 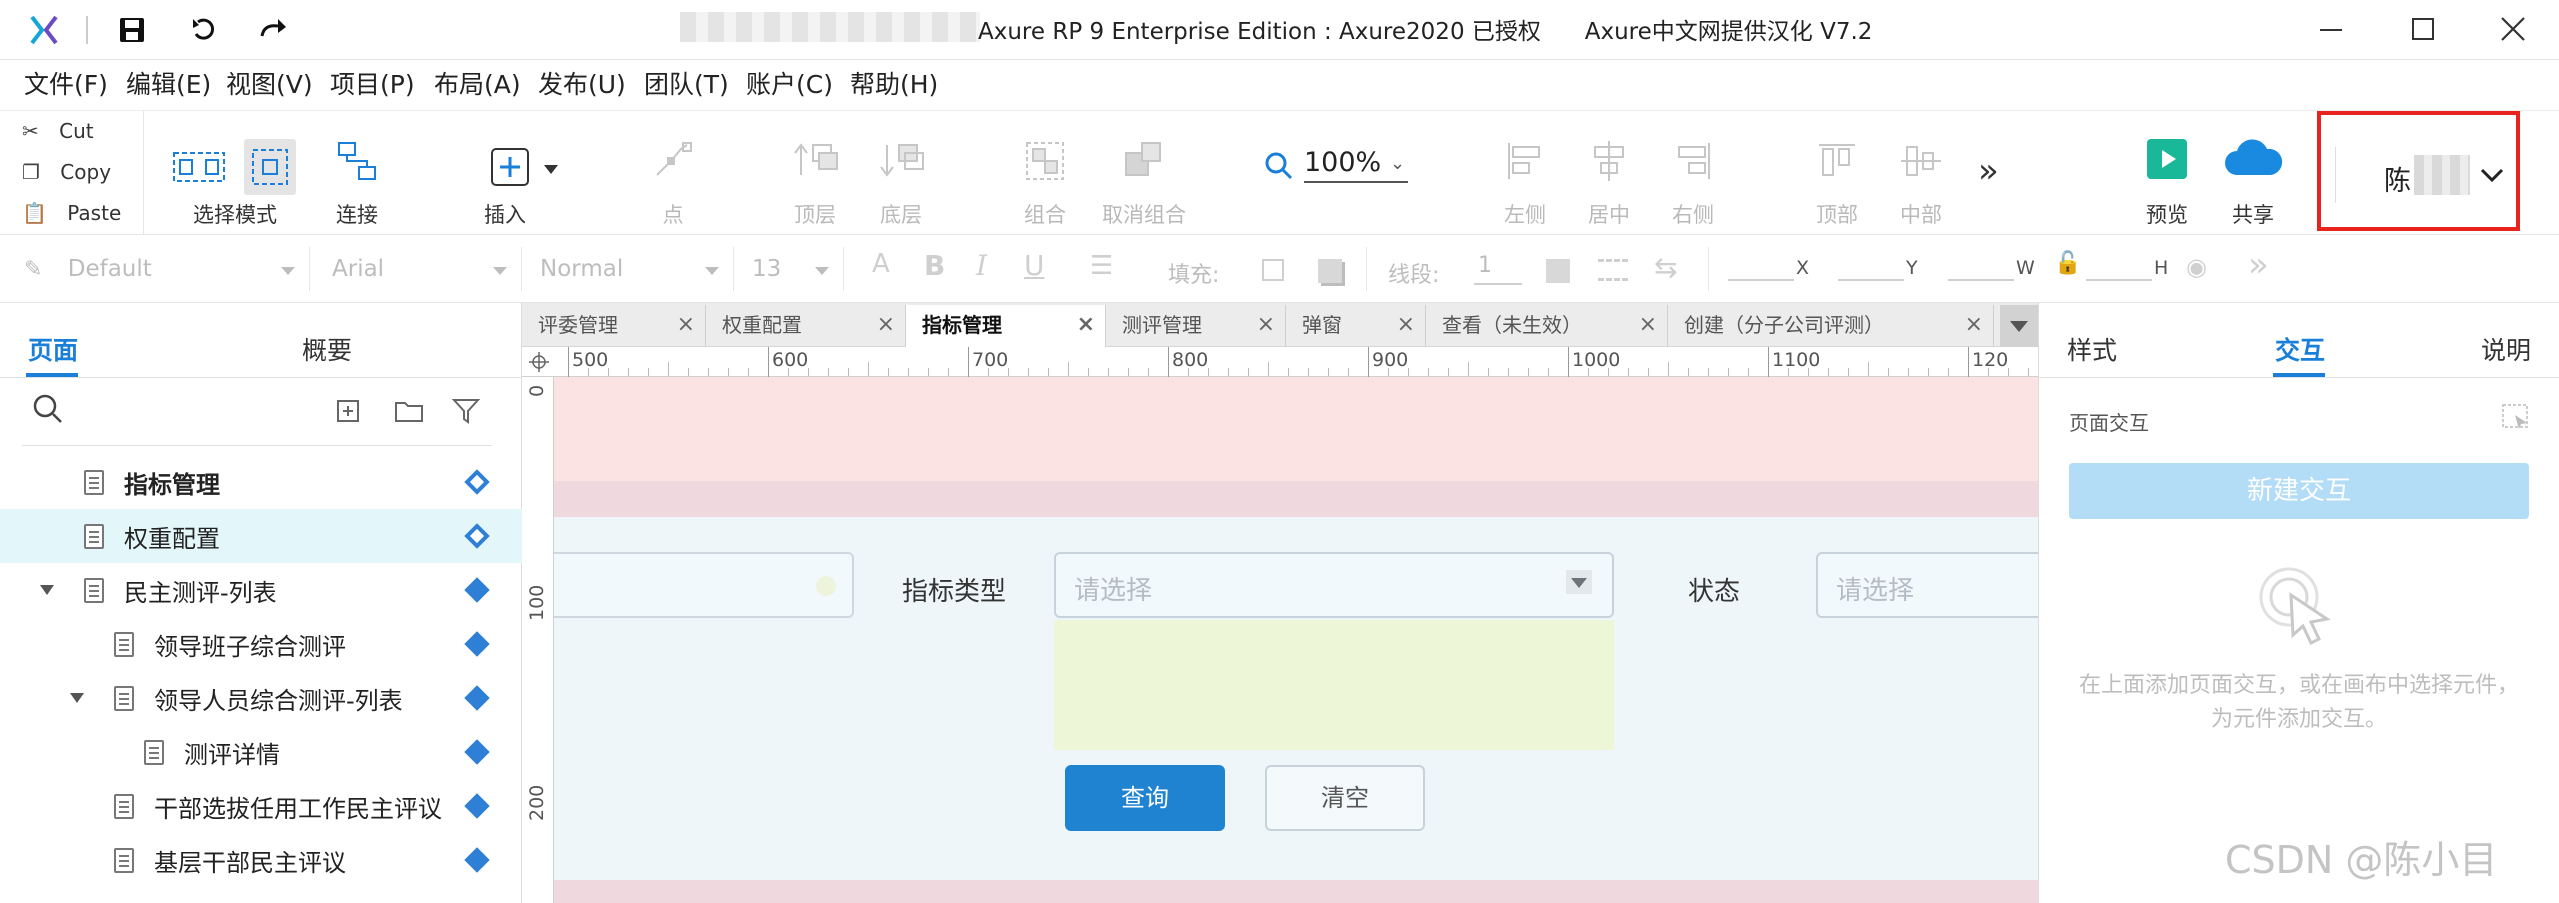 What do you see at coordinates (686, 85) in the screenshot?
I see `menu-team: 团队(T)` at bounding box center [686, 85].